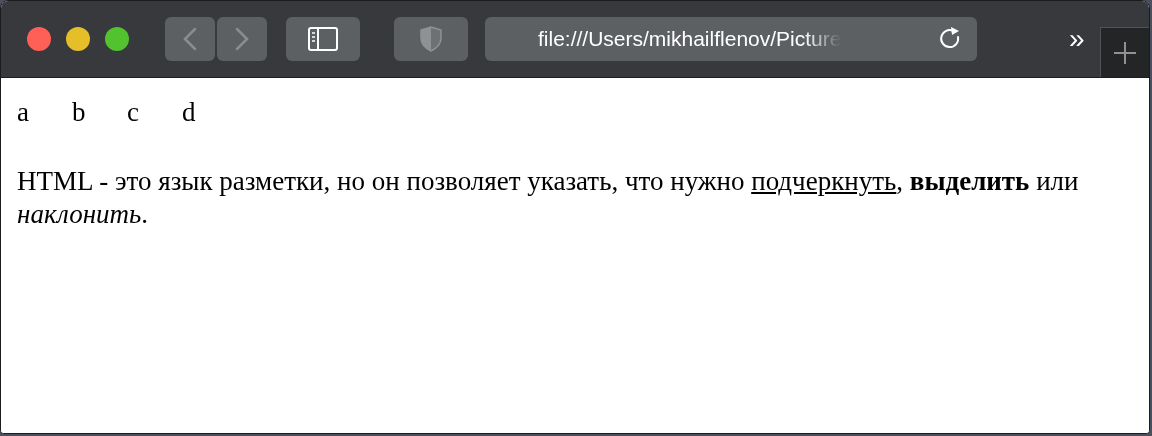 This screenshot has height=436, width=1152. Describe the element at coordinates (23, 112) in the screenshot. I see `letter-text: a` at that location.